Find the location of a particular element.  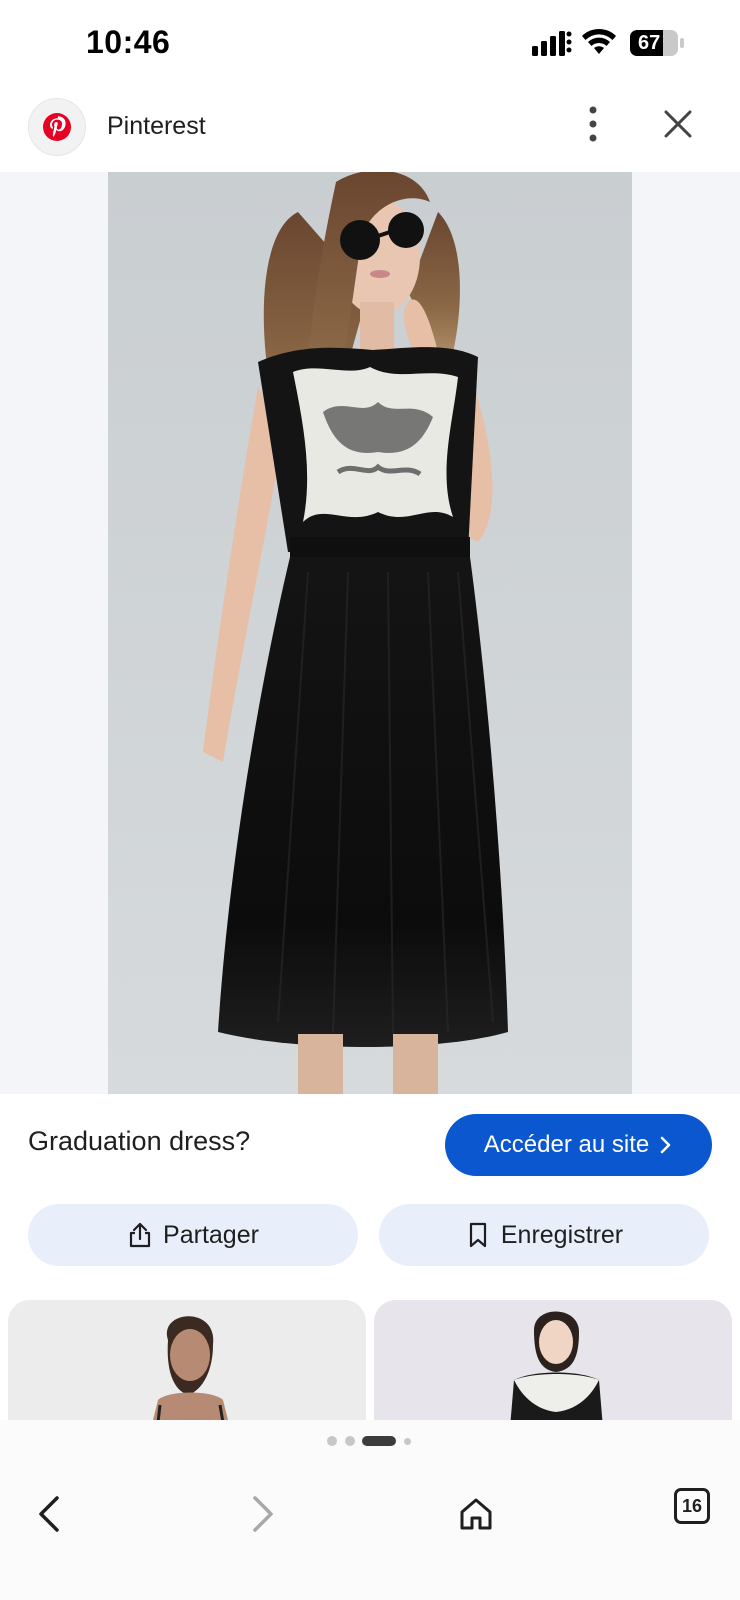

chevron-right-icon is located at coordinates (665, 1145).